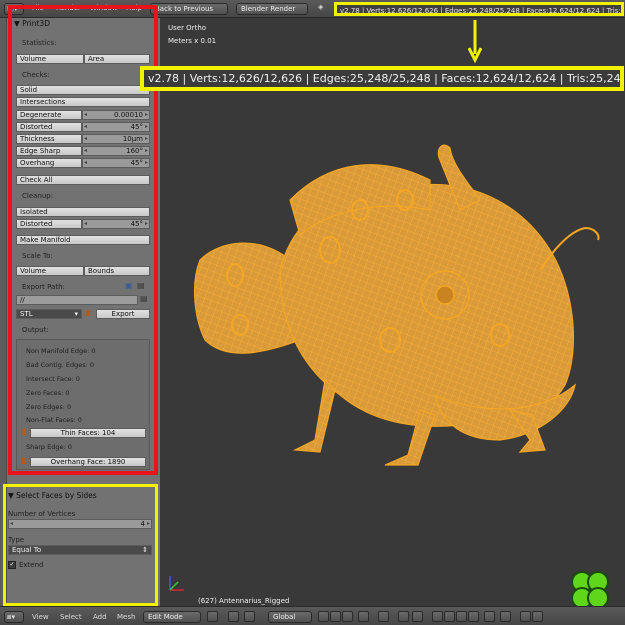 This screenshot has width=625, height=625. Describe the element at coordinates (123, 314) in the screenshot. I see `export-button: Export` at that location.